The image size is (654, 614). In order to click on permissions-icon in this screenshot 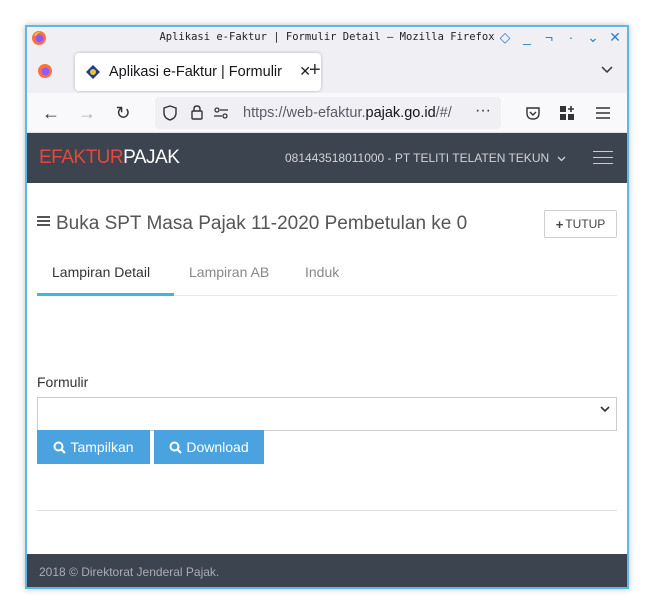, I will do `click(221, 115)`.